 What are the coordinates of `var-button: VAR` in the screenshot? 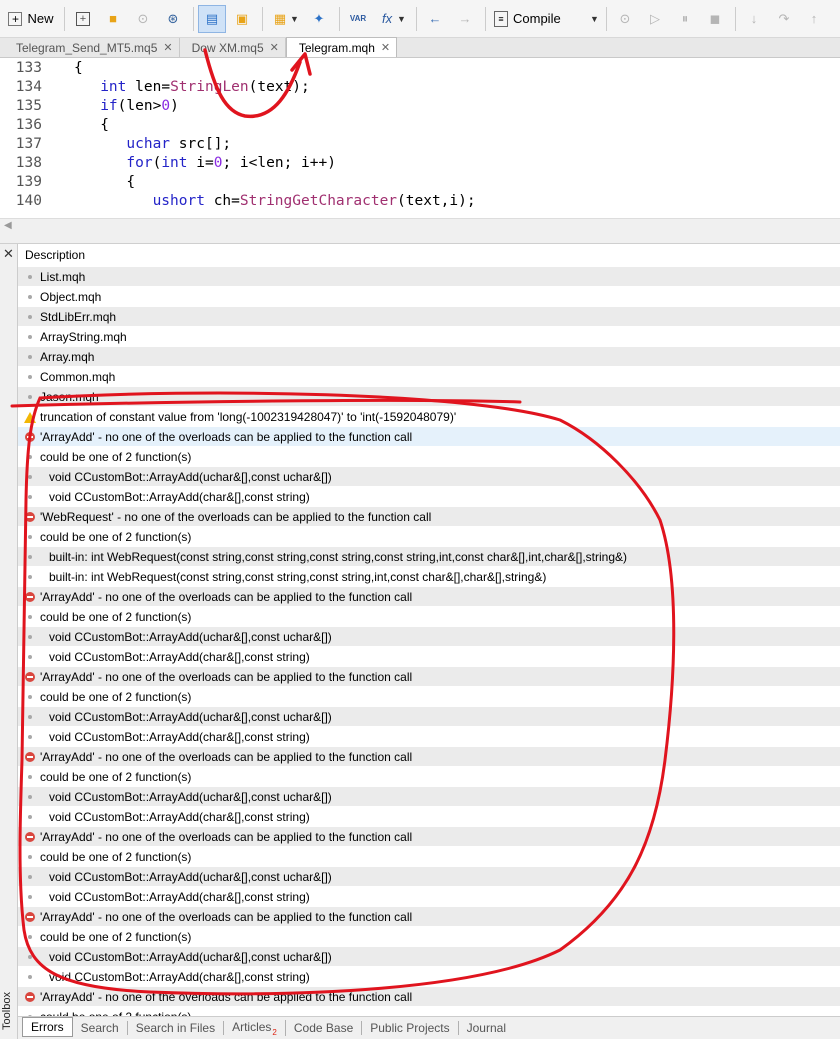 It's located at (358, 19).